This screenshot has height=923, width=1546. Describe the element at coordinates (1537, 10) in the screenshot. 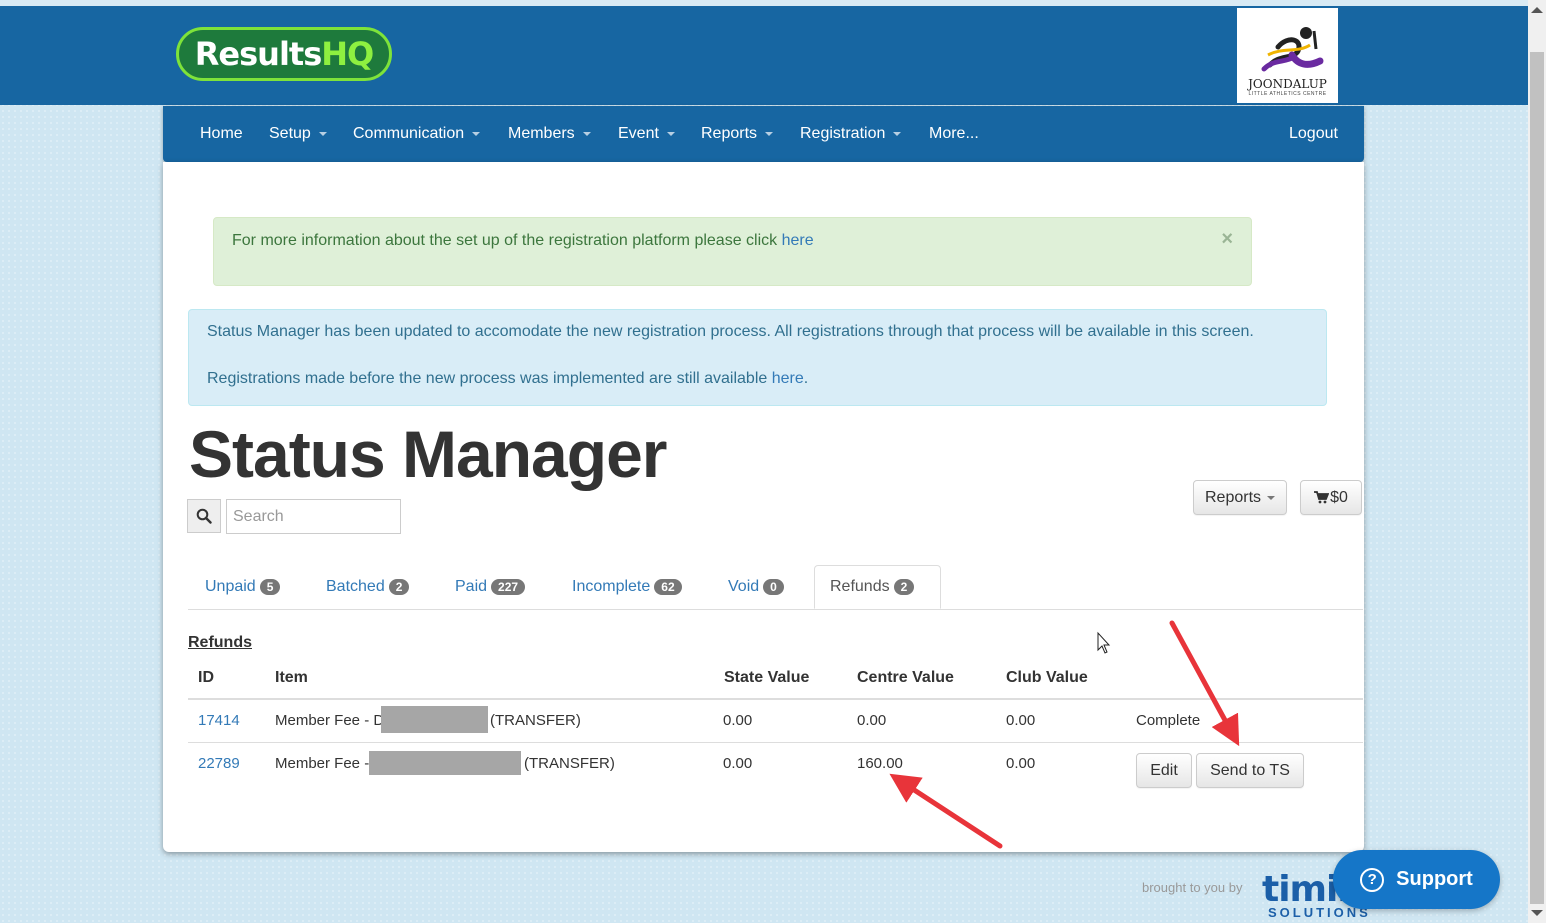

I see `scroll-up-icon` at that location.